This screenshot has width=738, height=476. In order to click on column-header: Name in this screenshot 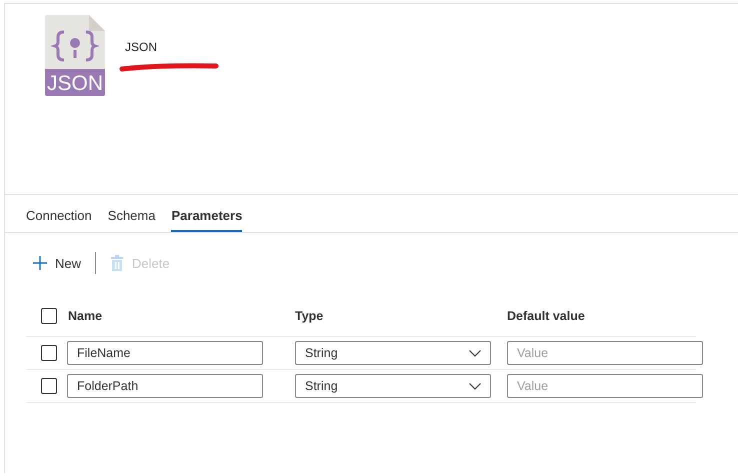, I will do `click(86, 316)`.